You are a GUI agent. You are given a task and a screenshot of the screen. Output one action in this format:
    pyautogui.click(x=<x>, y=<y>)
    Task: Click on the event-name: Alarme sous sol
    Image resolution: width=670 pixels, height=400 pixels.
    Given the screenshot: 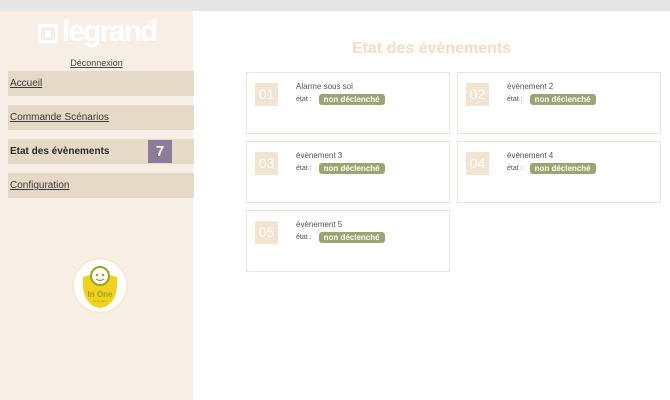 What is the action you would take?
    pyautogui.click(x=324, y=86)
    